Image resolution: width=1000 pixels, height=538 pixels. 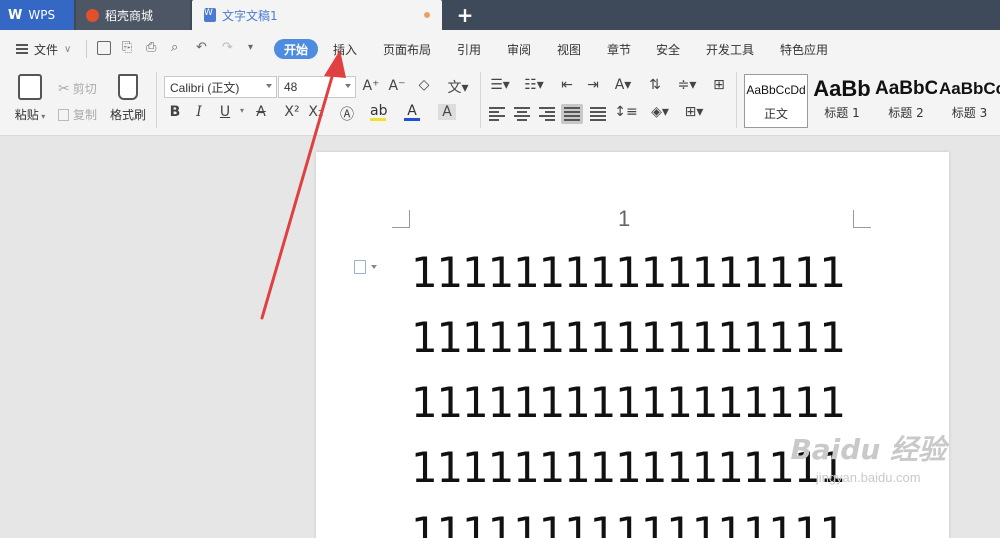 I want to click on subscript-icon: X₂, so click(x=316, y=112).